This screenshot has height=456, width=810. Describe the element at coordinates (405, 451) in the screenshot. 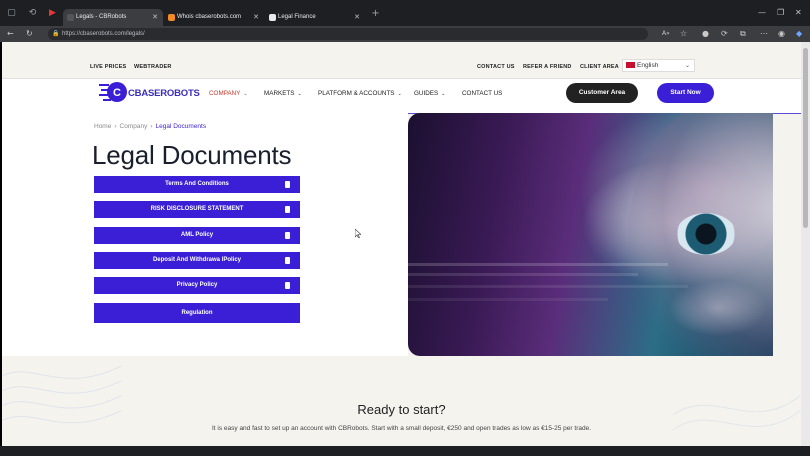

I see `window-bottom-edge` at that location.